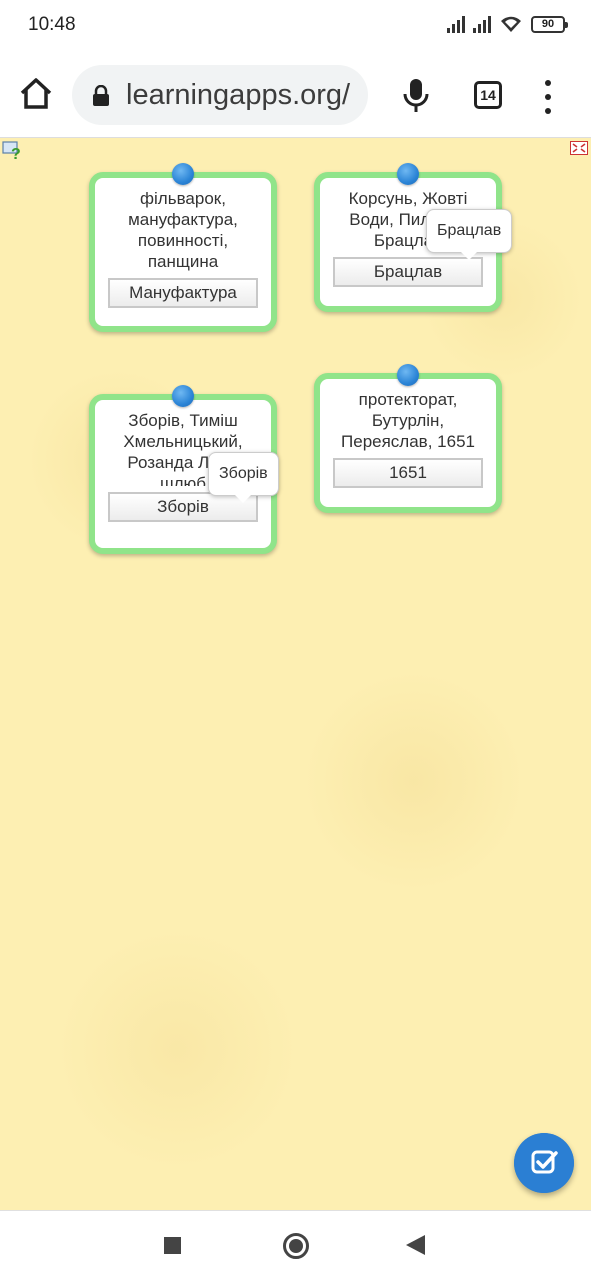 Image resolution: width=591 pixels, height=1280 pixels. Describe the element at coordinates (544, 1163) in the screenshot. I see `check-icon` at that location.